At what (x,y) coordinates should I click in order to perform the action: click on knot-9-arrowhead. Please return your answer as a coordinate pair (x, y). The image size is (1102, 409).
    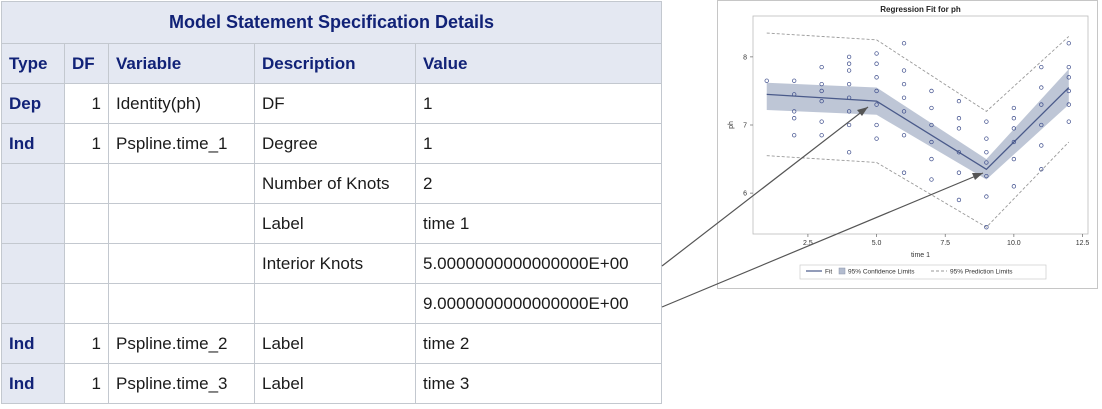
    Looking at the image, I should click on (977, 176).